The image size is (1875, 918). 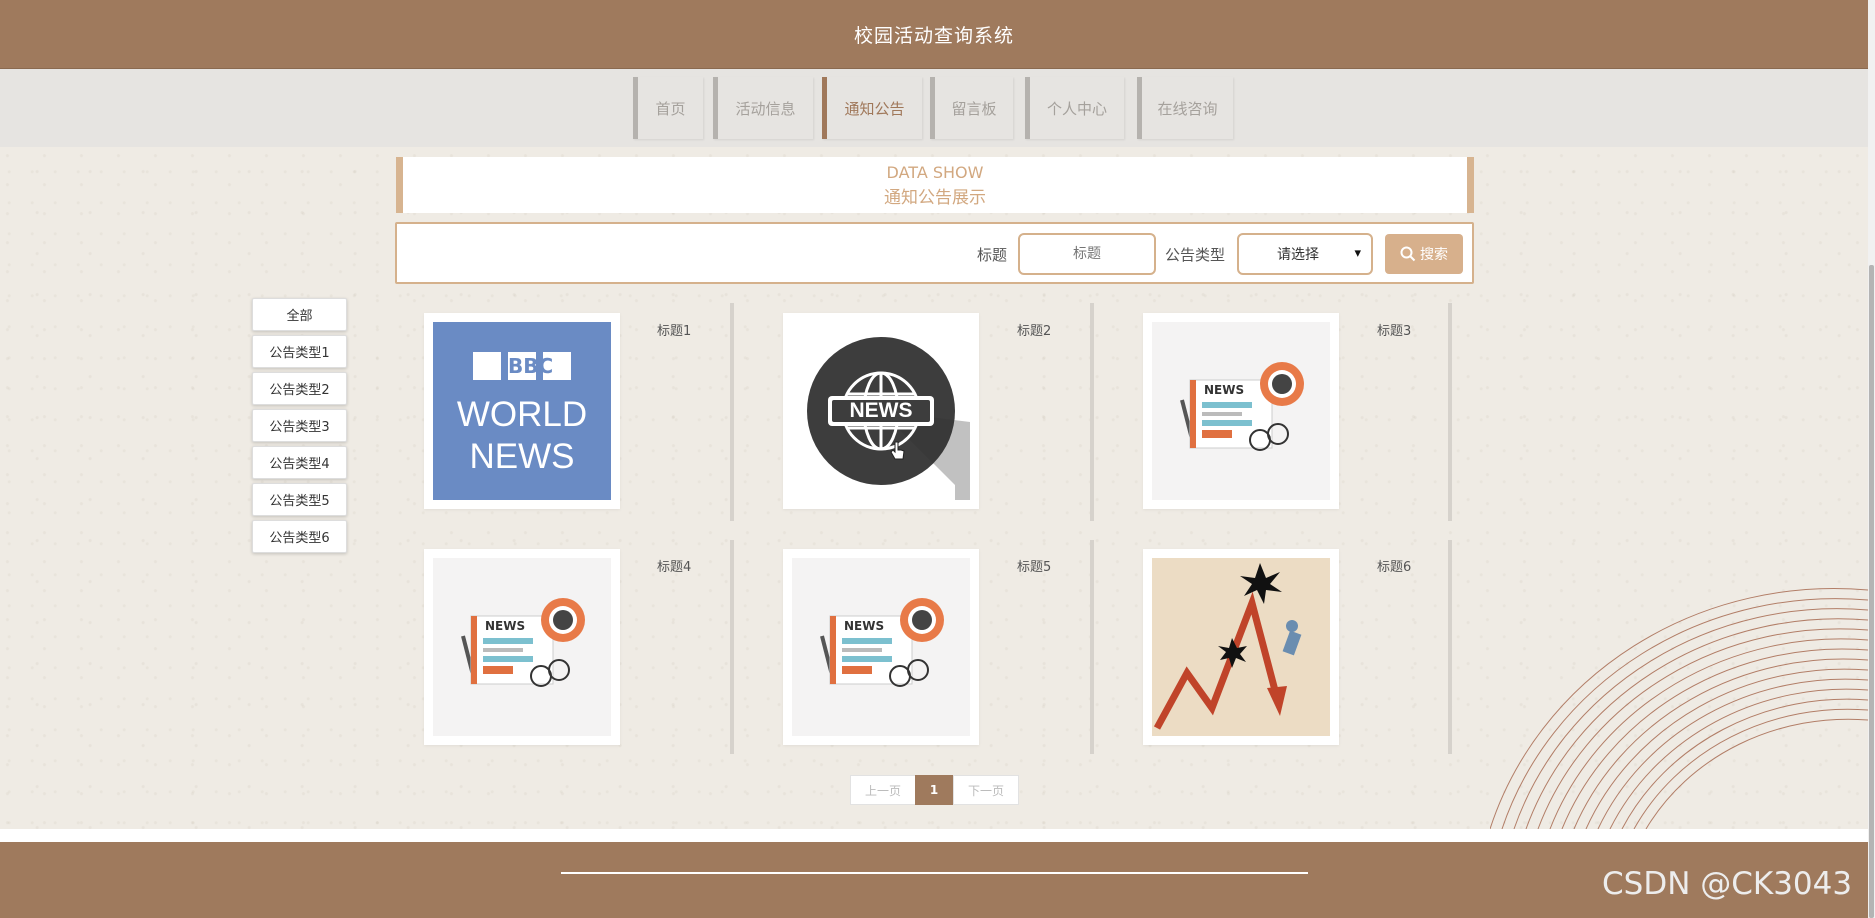 I want to click on scrollbar-thumb, so click(x=1871, y=591).